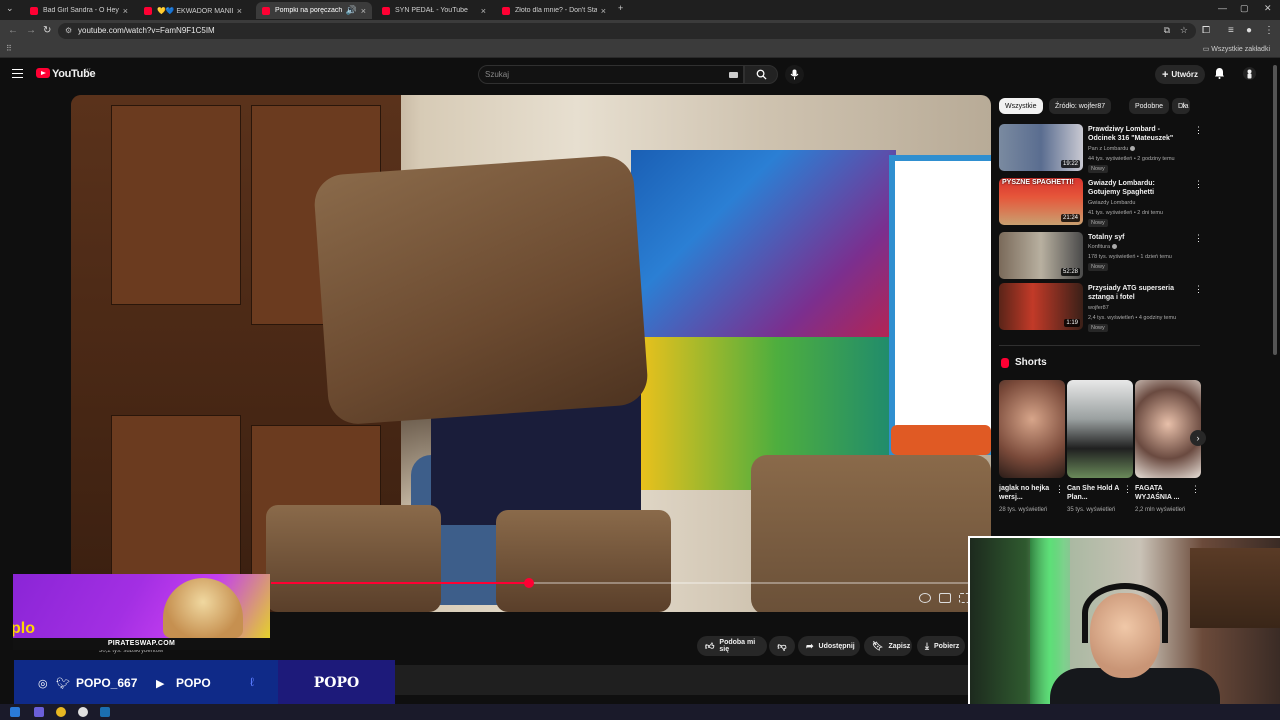 The image size is (1280, 720). Describe the element at coordinates (1041, 147) in the screenshot. I see `video-thumbnail: 19:22` at that location.